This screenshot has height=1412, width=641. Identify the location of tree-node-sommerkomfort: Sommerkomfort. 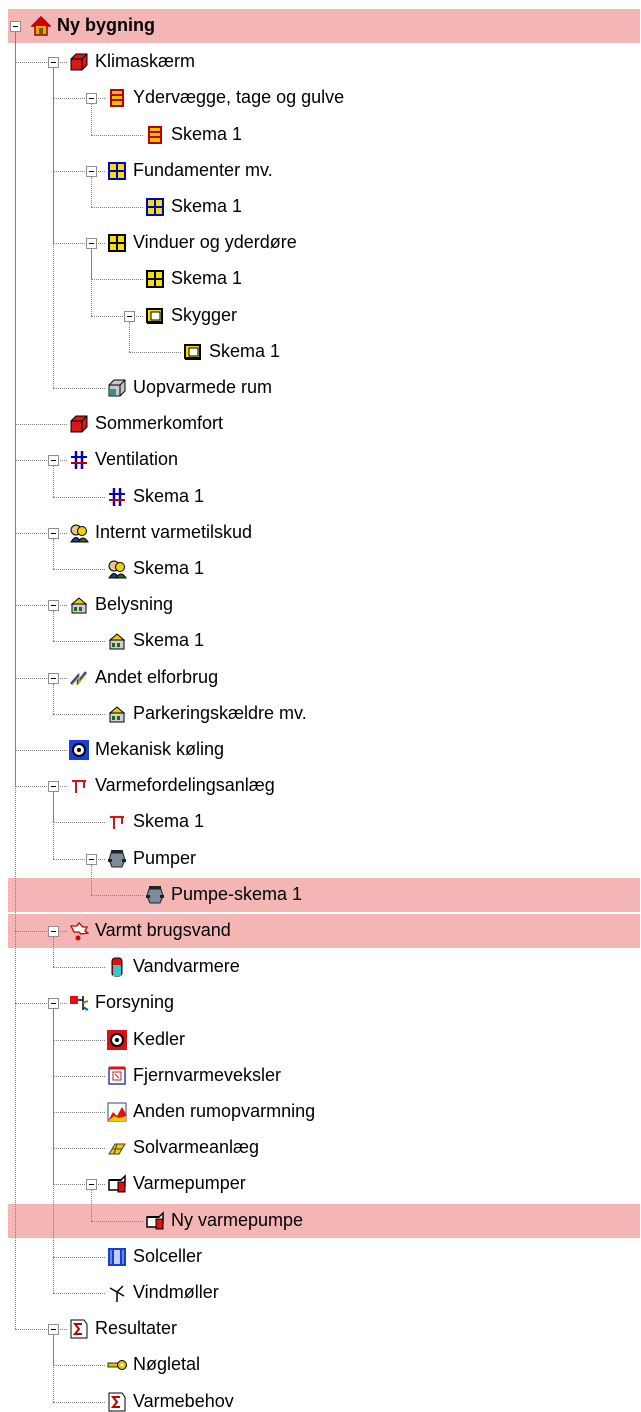
(159, 423).